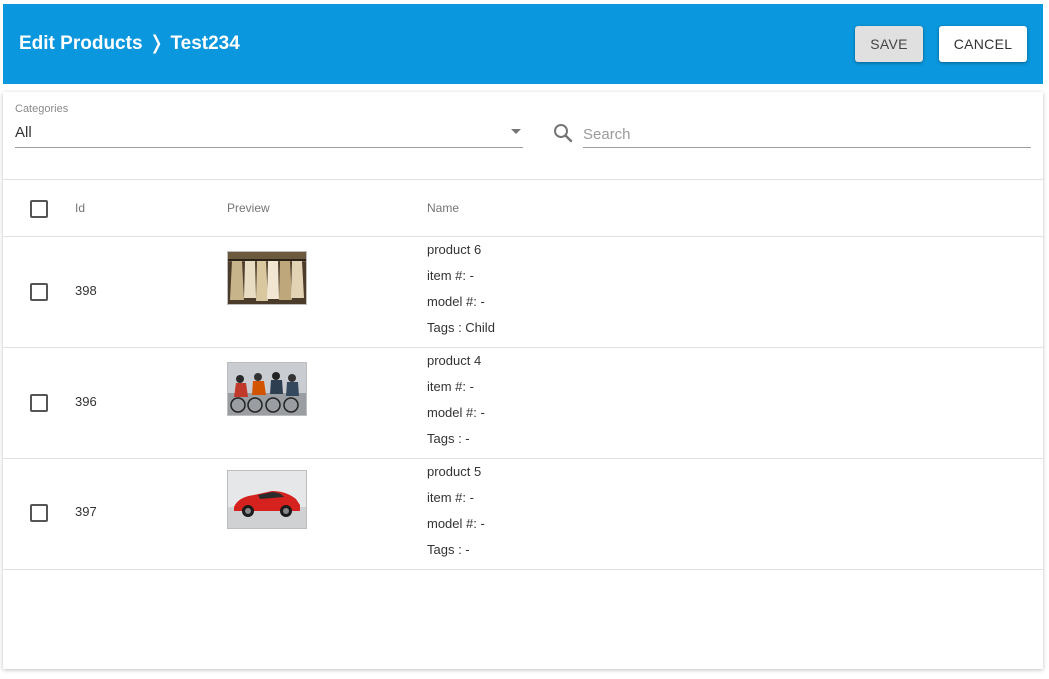 This screenshot has height=679, width=1049. I want to click on product-name-cell: product 5 item #: - model #: - Tags : -, so click(456, 517).